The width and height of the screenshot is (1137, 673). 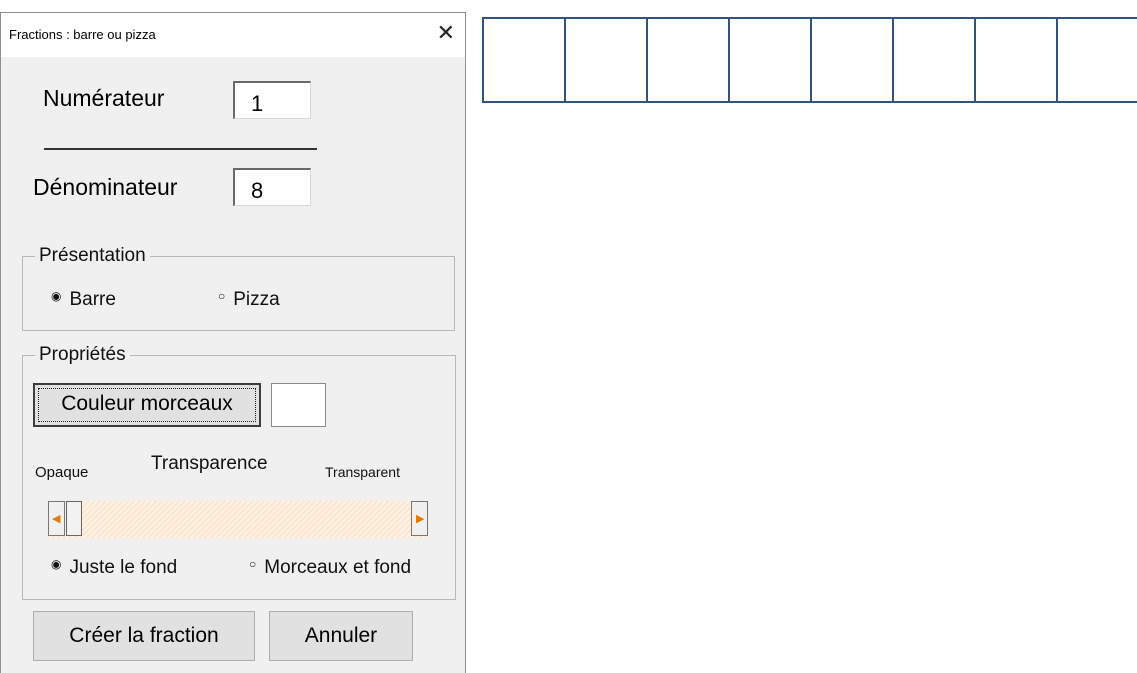 I want to click on dialog-title: Fractions : barre ou pizza, so click(x=82, y=34).